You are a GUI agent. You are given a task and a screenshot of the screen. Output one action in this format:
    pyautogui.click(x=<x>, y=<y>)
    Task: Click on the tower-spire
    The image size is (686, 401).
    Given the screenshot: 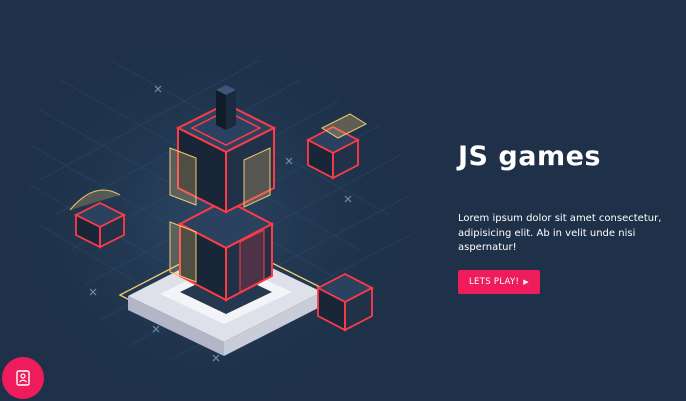 What is the action you would take?
    pyautogui.click(x=226, y=107)
    